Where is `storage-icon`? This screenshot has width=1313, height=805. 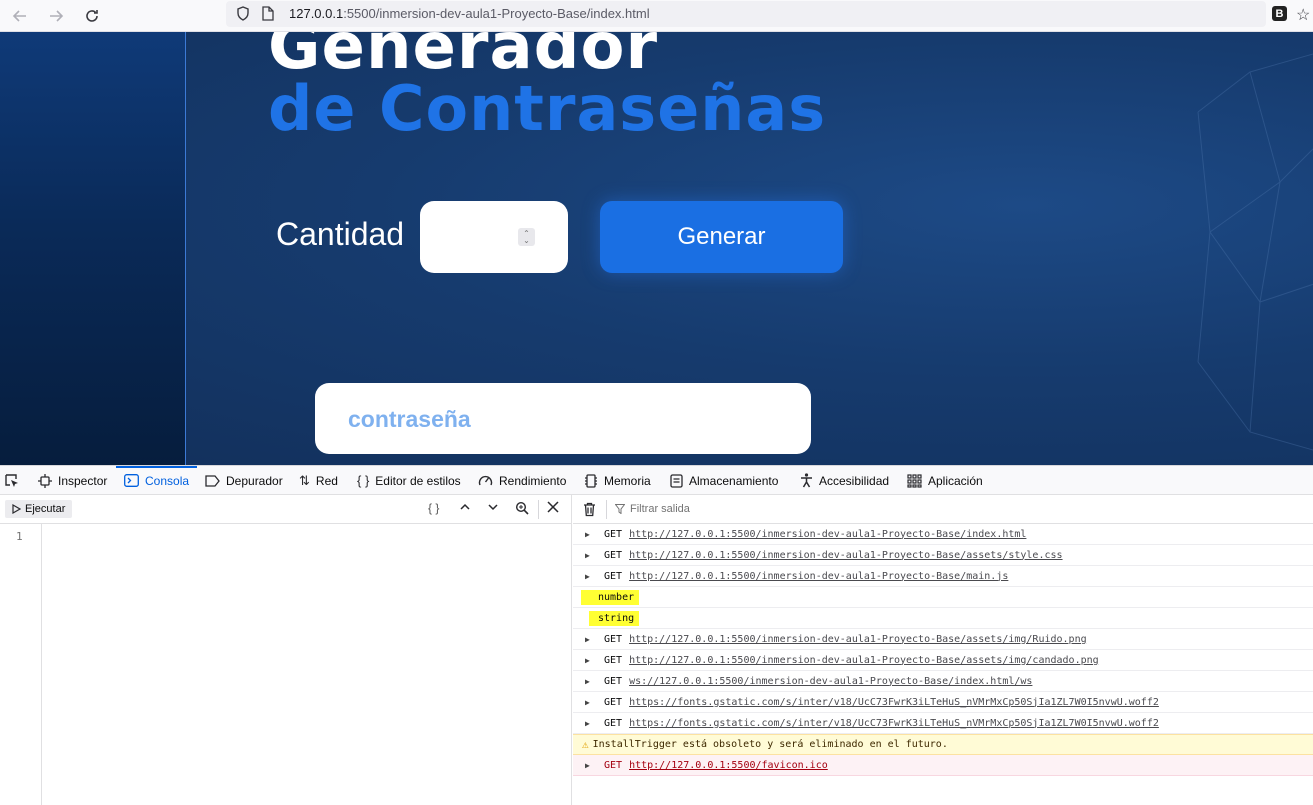 storage-icon is located at coordinates (676, 480).